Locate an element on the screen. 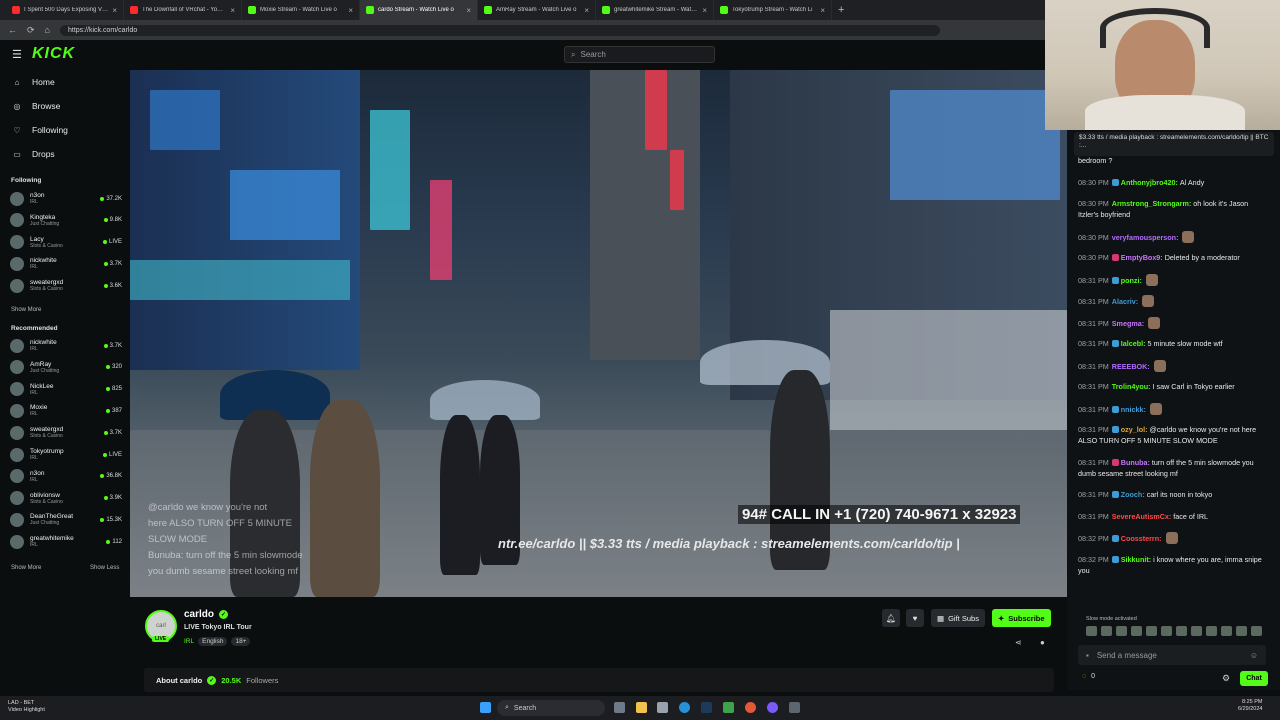 The width and height of the screenshot is (1280, 720). streamer-name: carldo ✓ is located at coordinates (206, 614).